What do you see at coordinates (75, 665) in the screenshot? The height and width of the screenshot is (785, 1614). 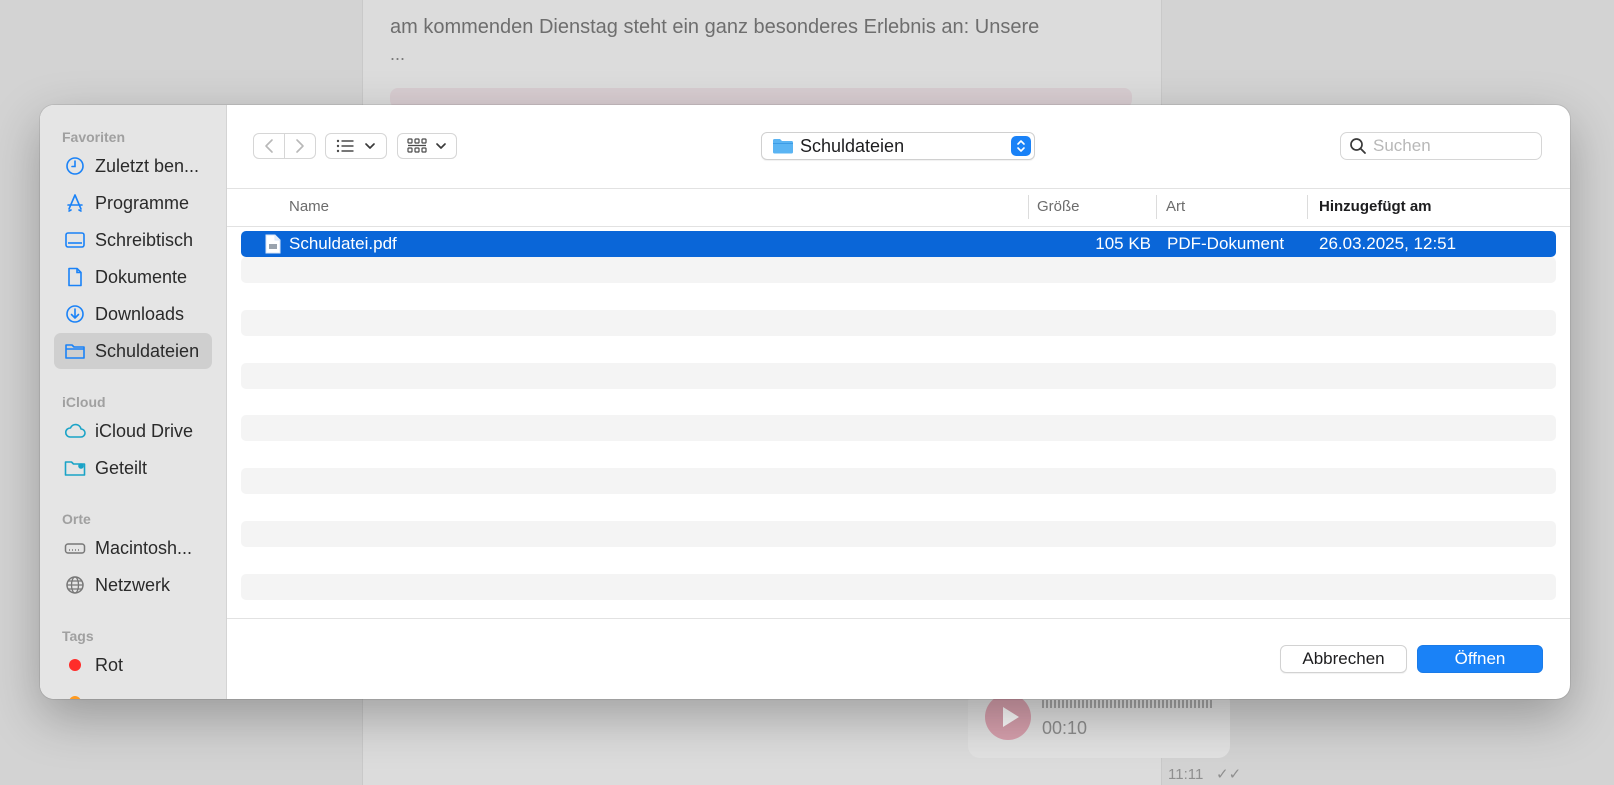 I see `red-tag-dot-icon` at bounding box center [75, 665].